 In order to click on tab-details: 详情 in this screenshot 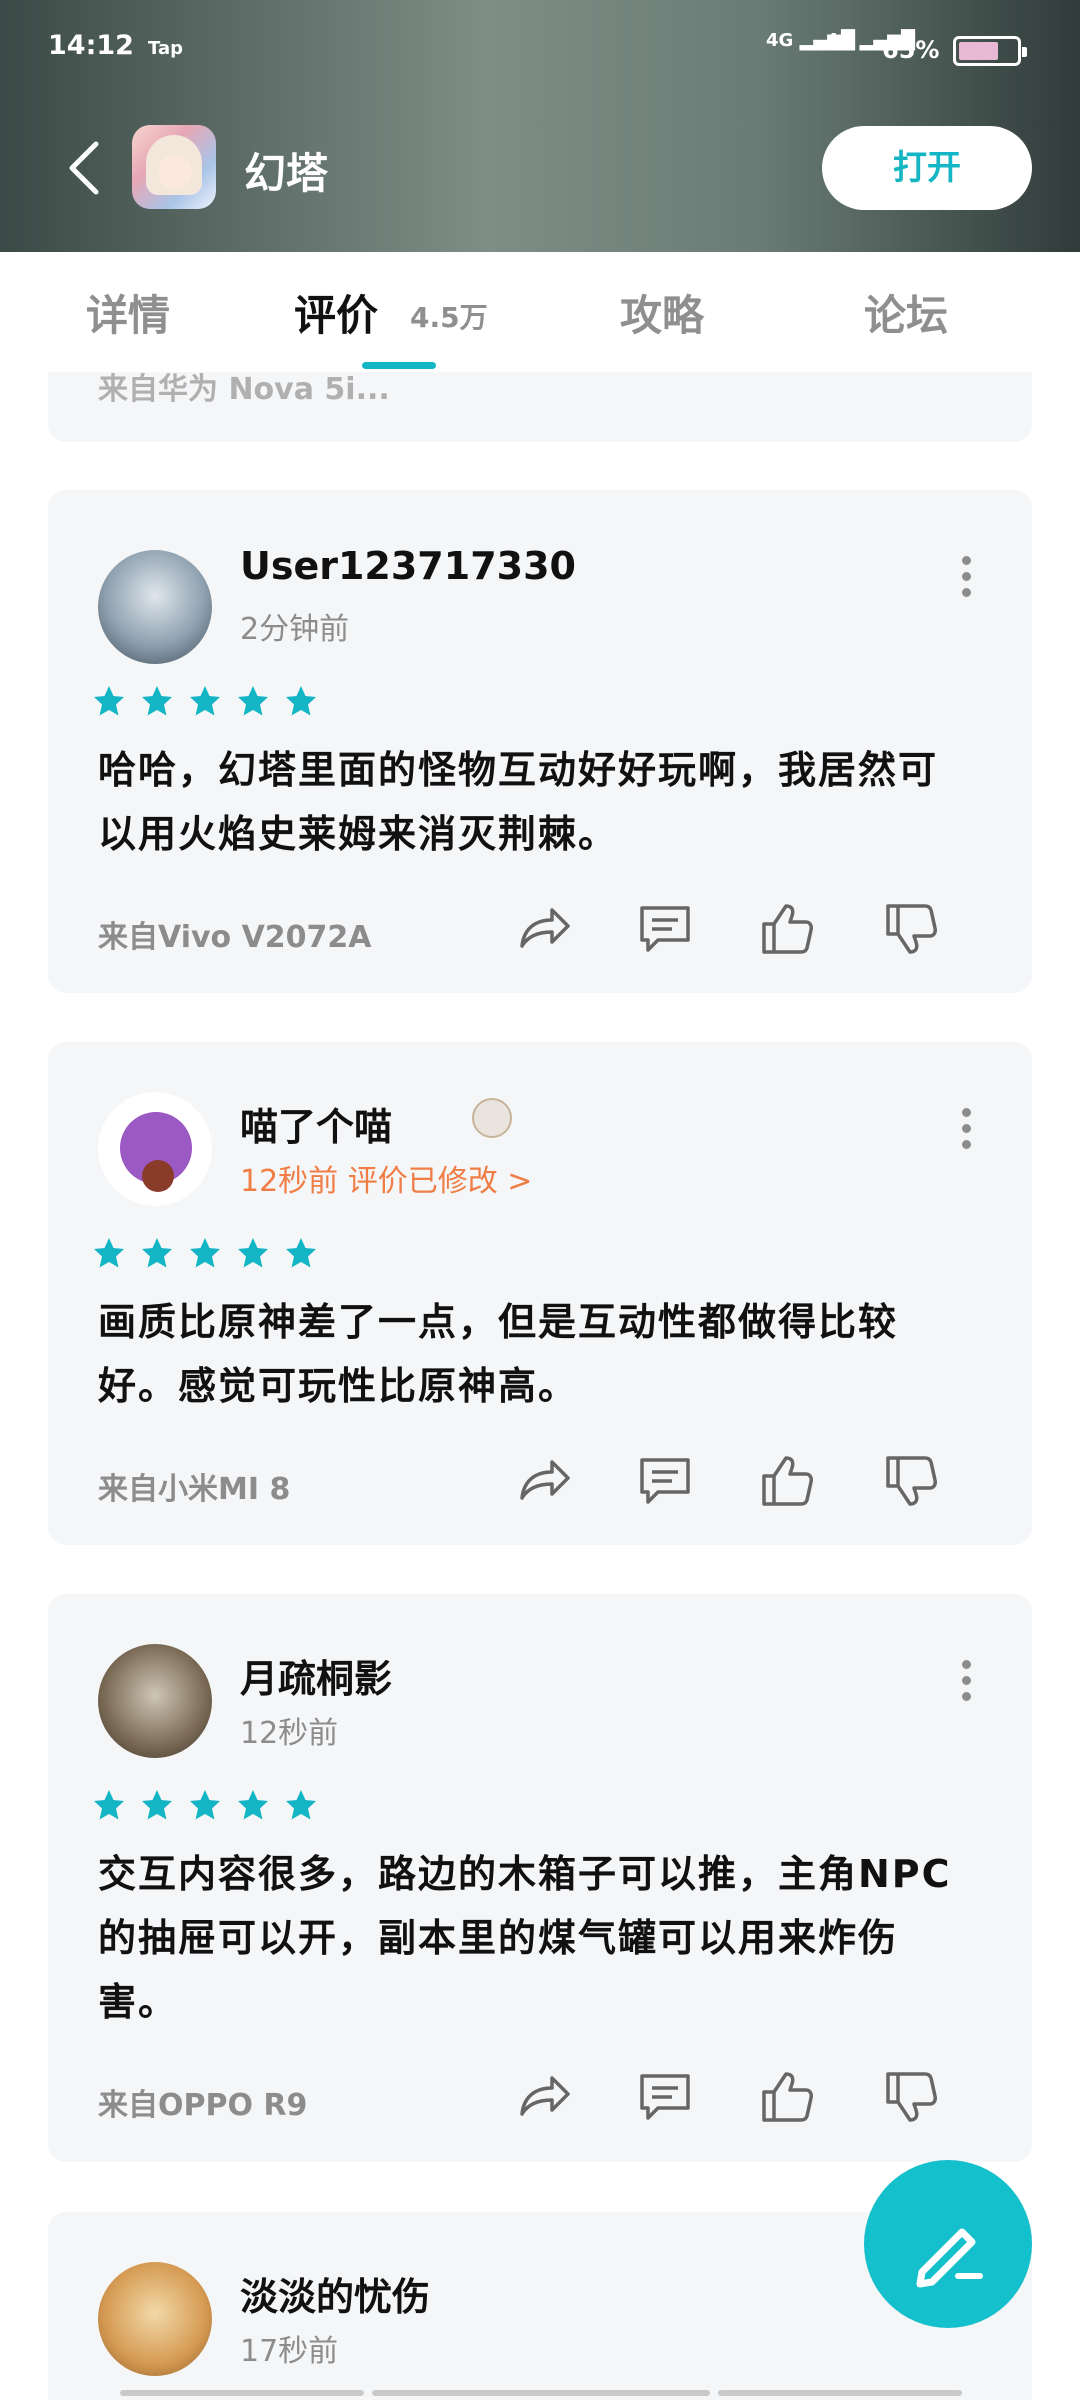, I will do `click(128, 312)`.